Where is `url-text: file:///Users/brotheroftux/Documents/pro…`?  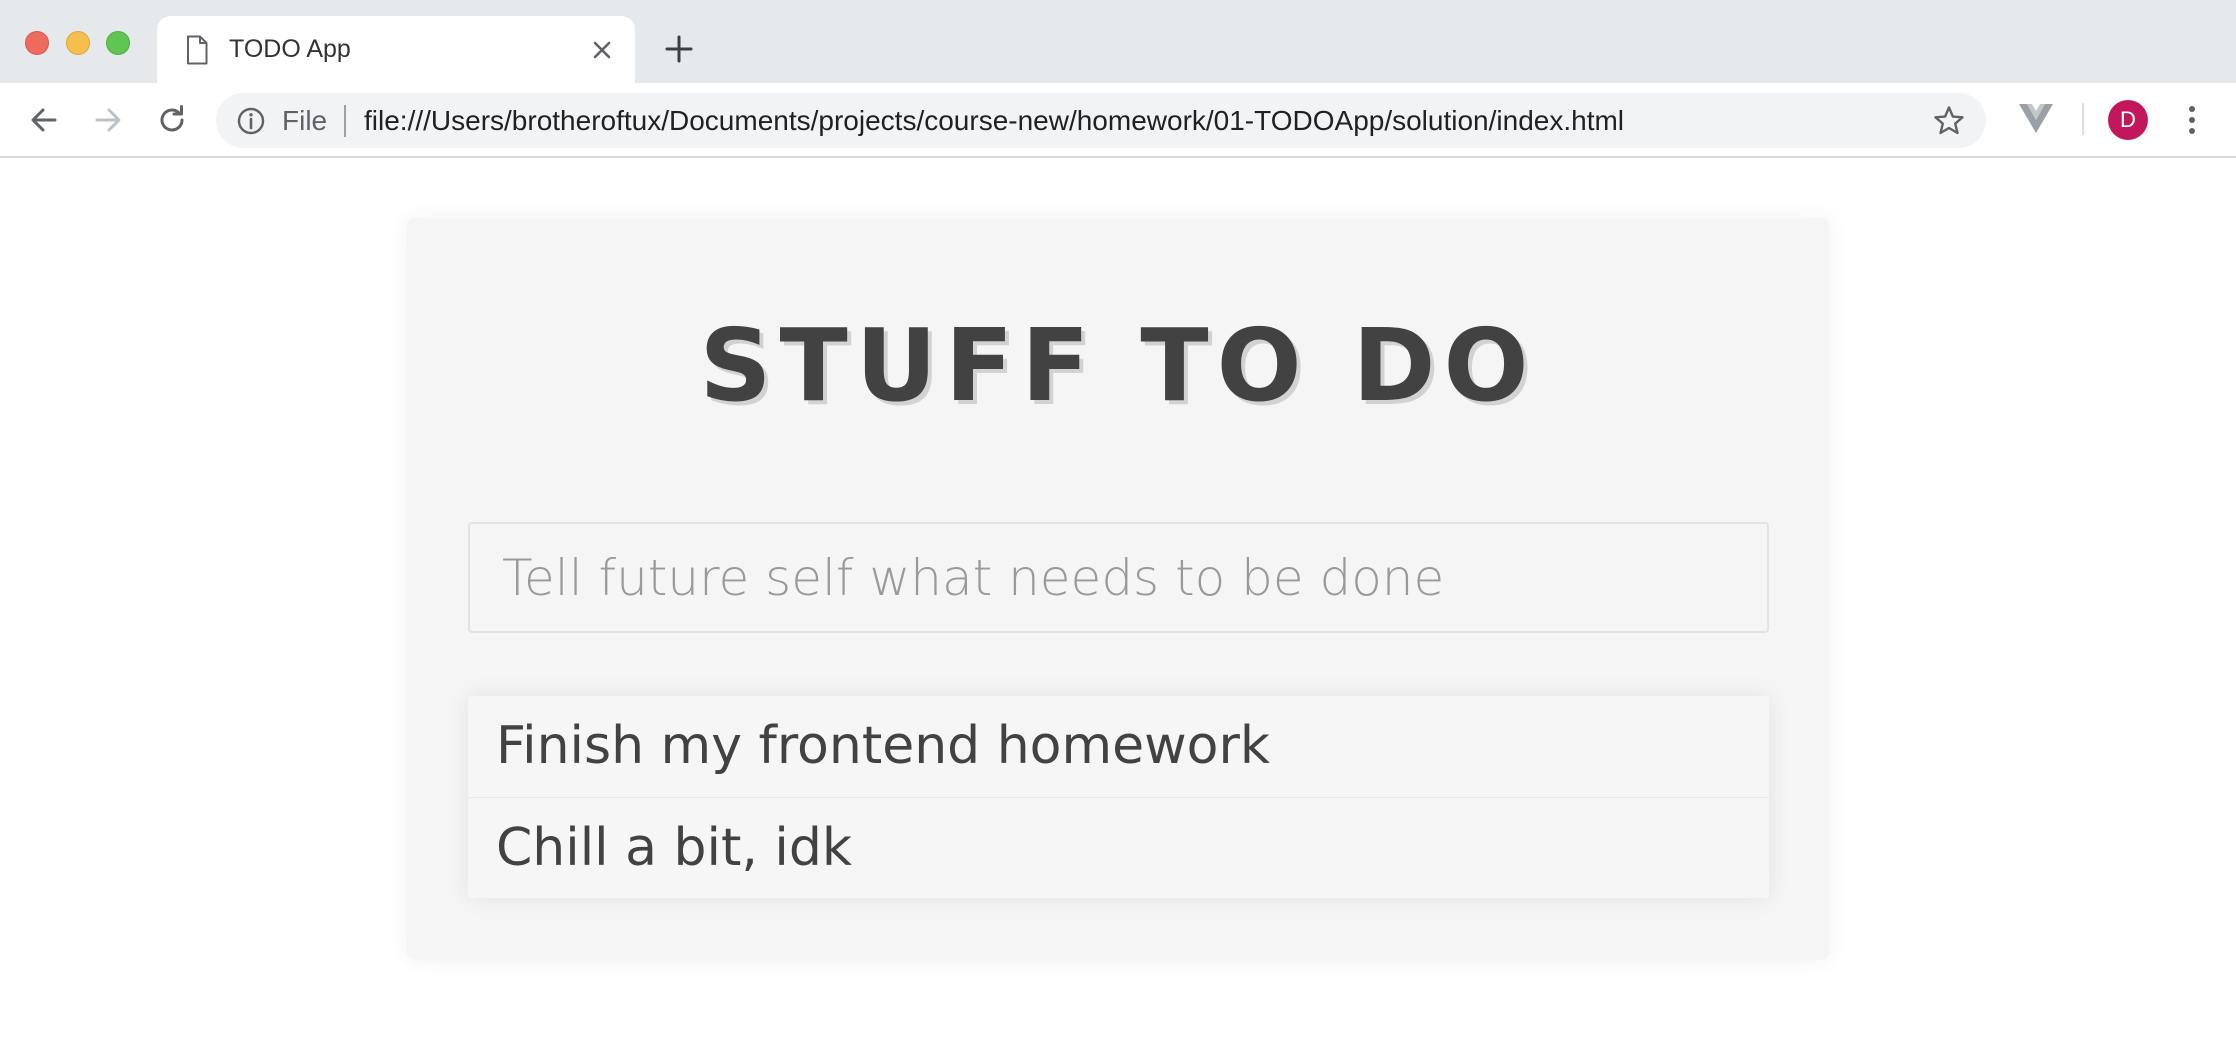 url-text: file:///Users/brotheroftux/Documents/pro… is located at coordinates (994, 121).